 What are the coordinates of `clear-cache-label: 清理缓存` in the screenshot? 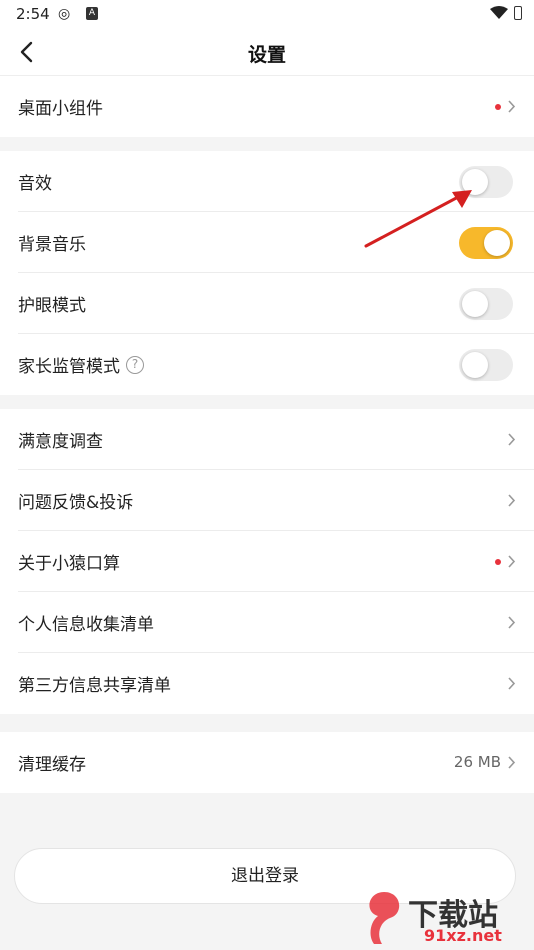 It's located at (52, 765).